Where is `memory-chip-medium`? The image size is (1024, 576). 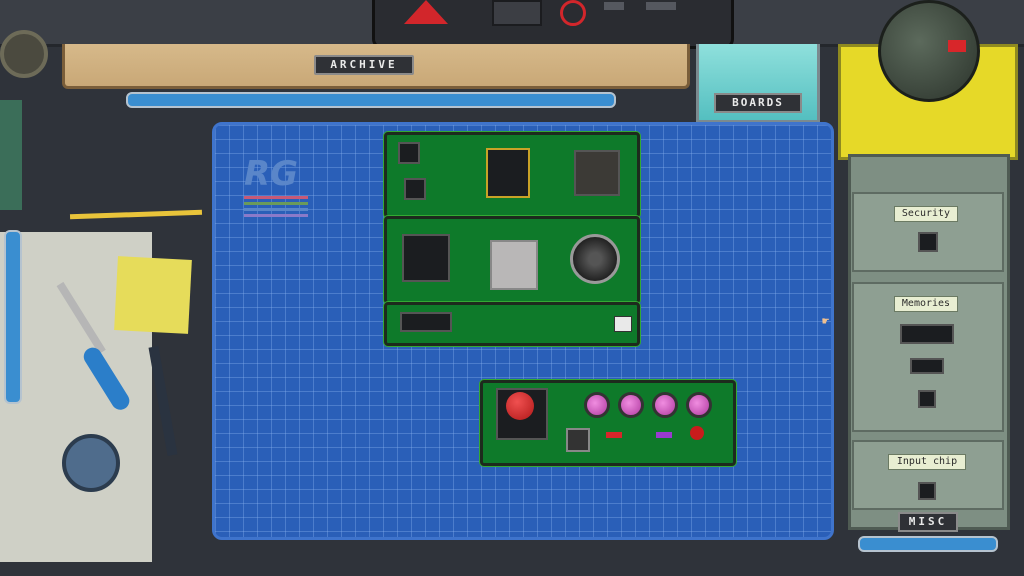 memory-chip-medium is located at coordinates (927, 366).